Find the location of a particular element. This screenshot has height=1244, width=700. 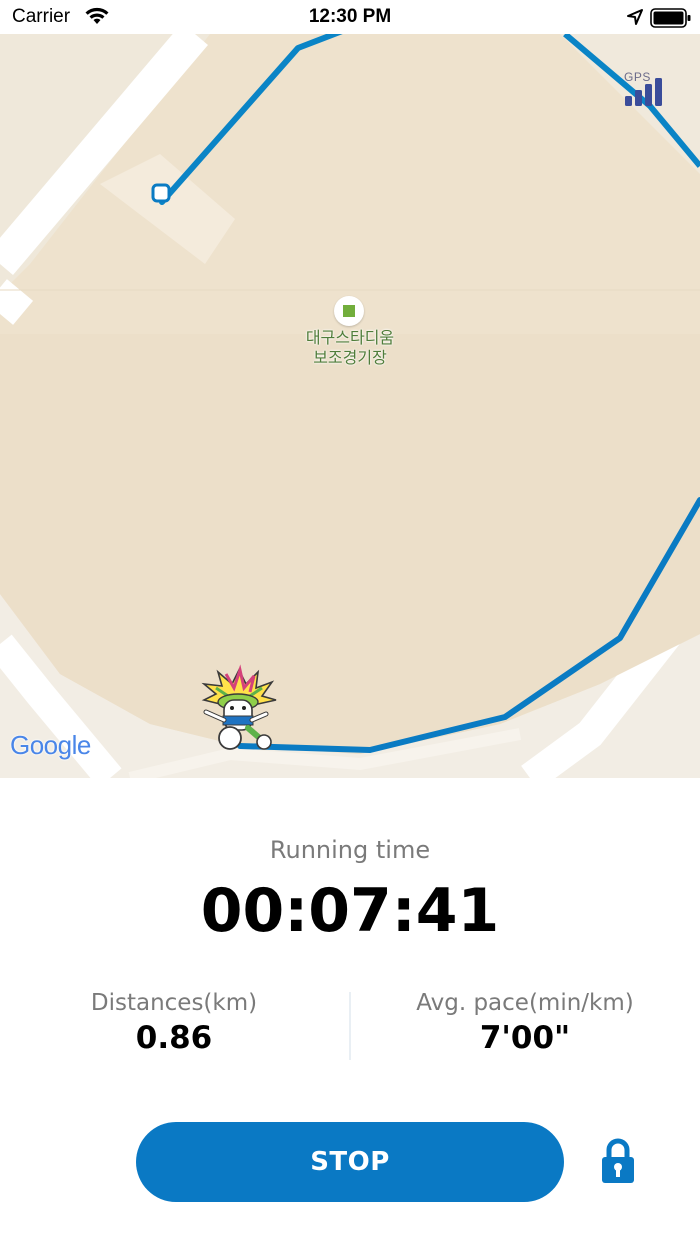

distance-value: 0.86 is located at coordinates (174, 1038).